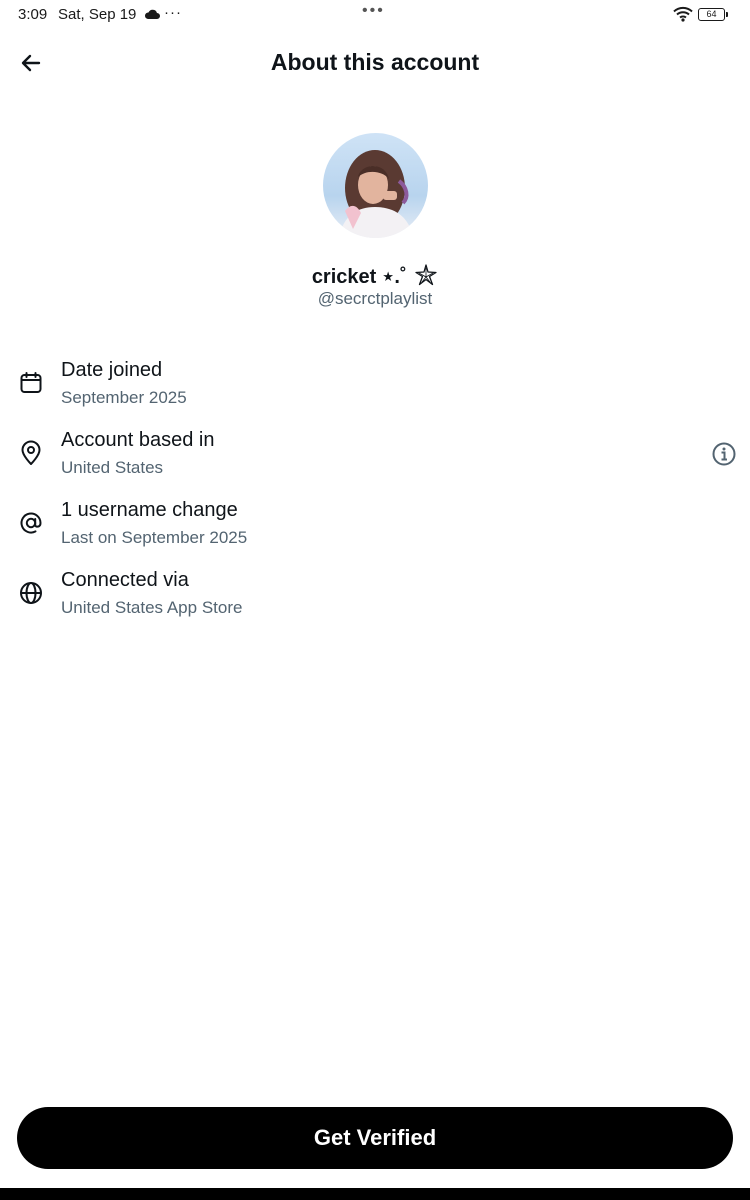 This screenshot has height=1200, width=750. Describe the element at coordinates (375, 298) in the screenshot. I see `handle: @secrctplaylist` at that location.